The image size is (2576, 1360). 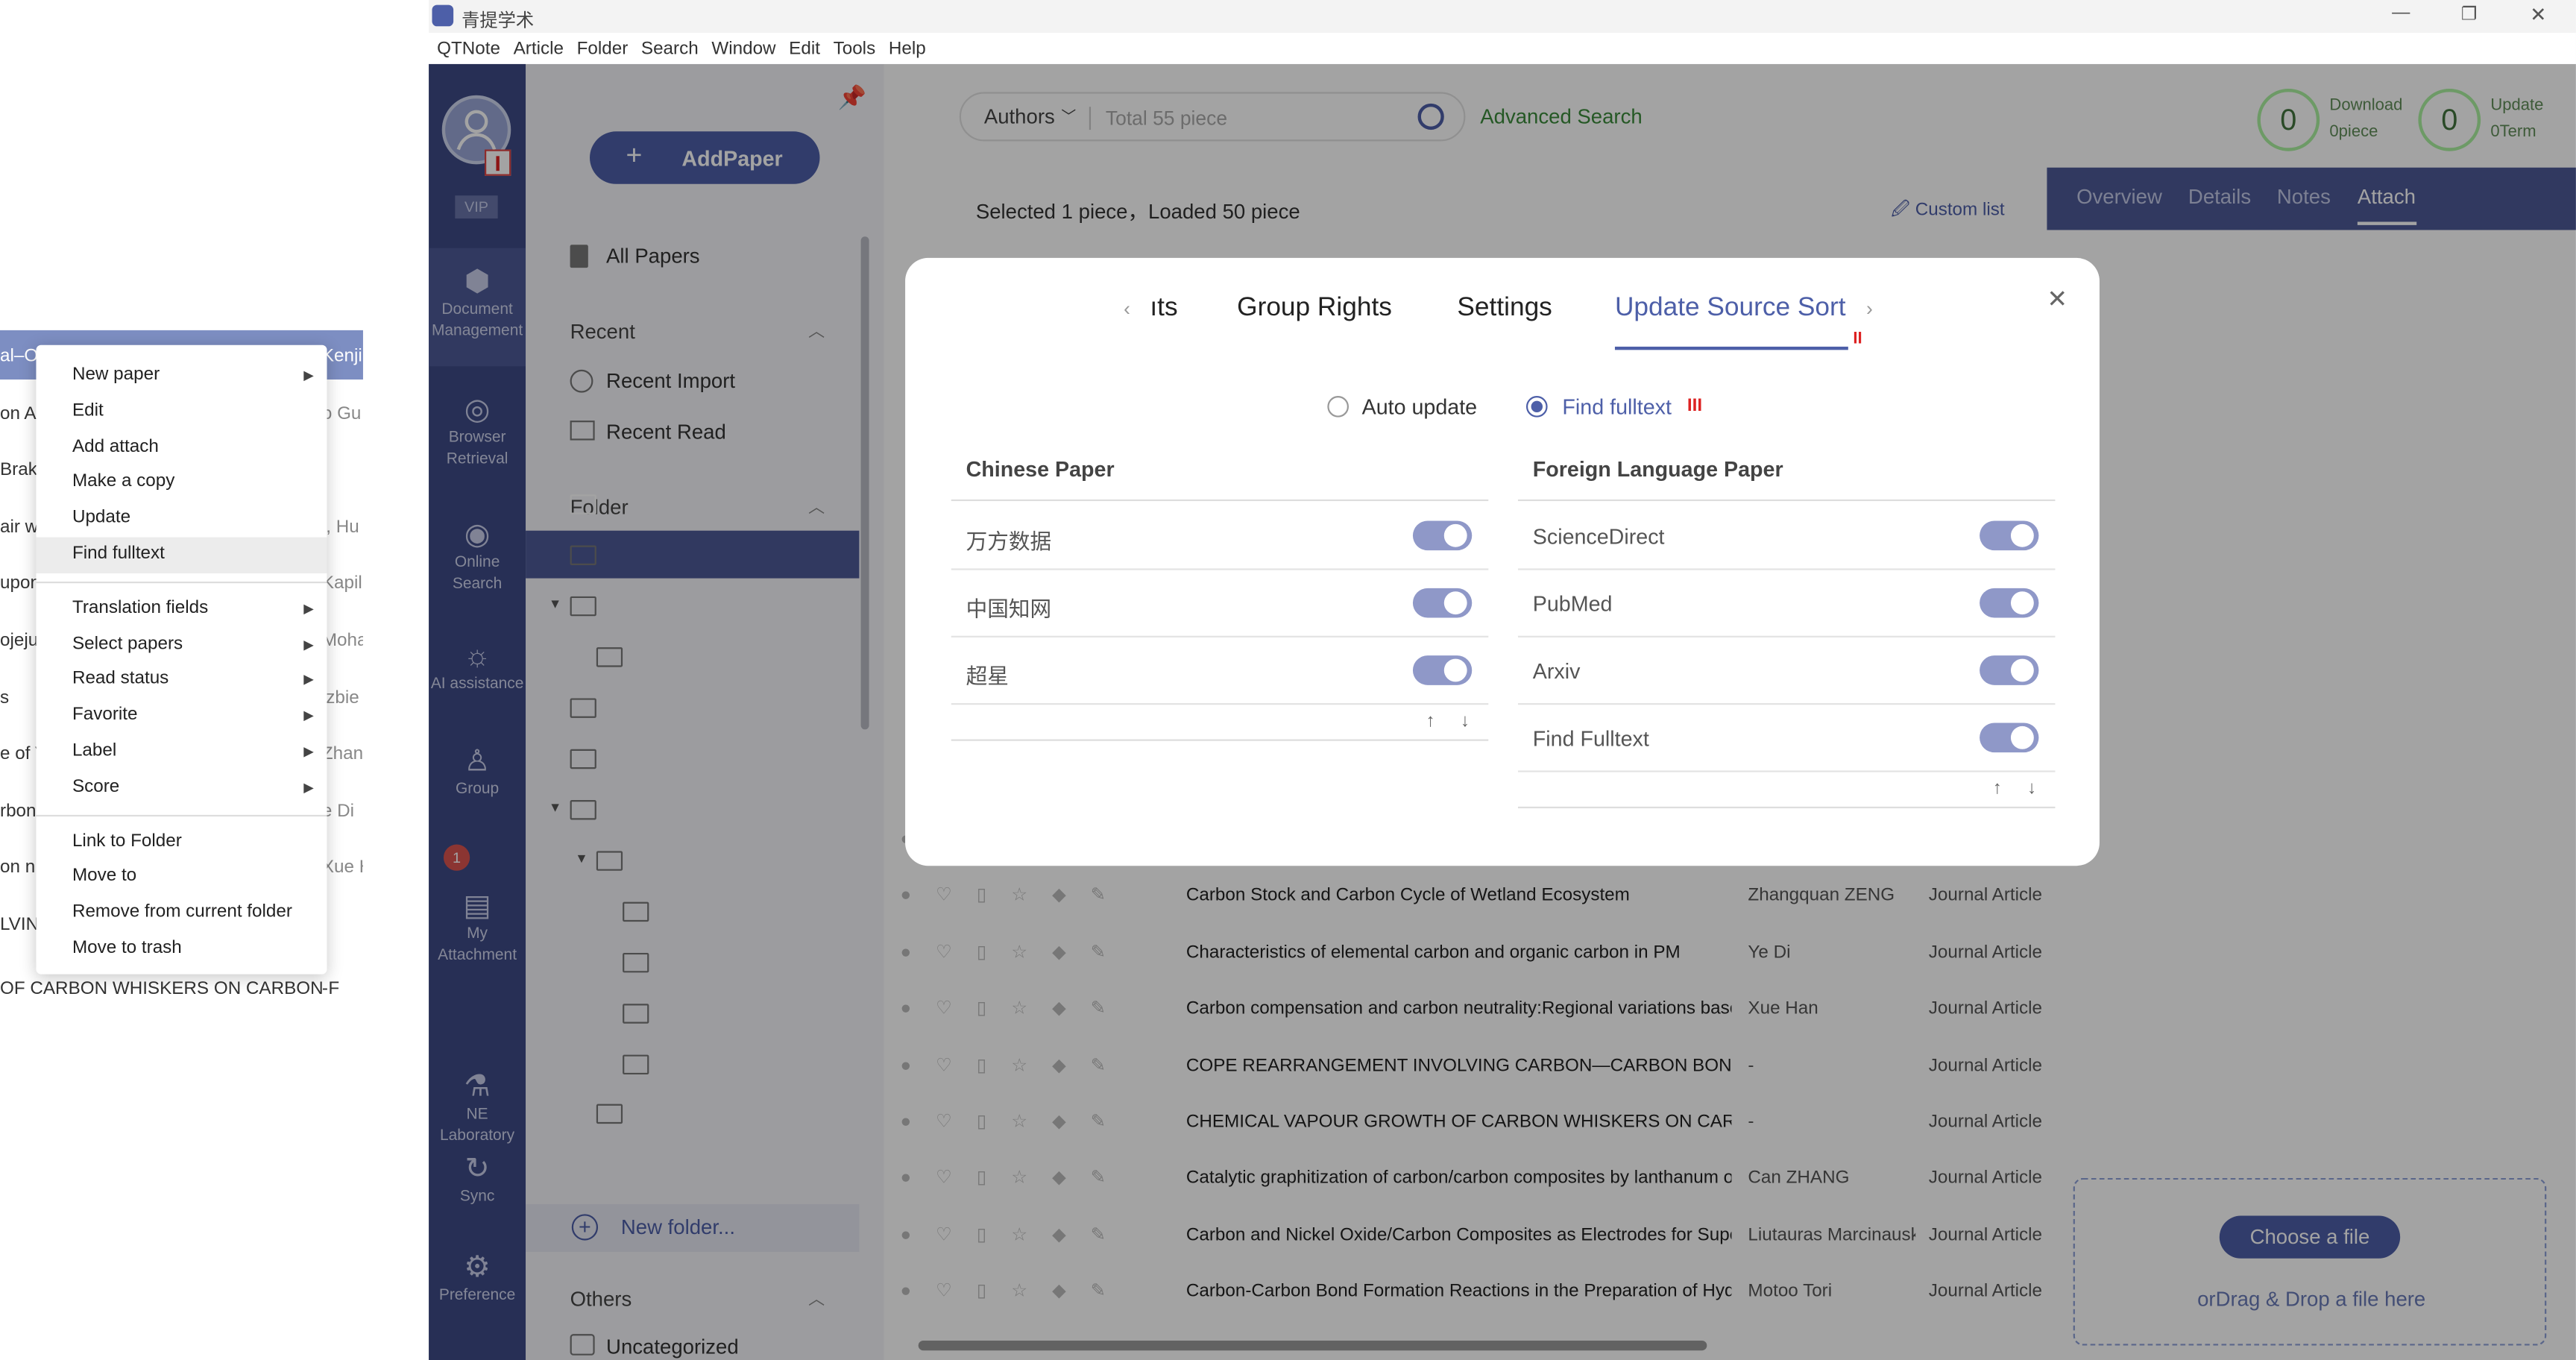 I want to click on menu-item: Link to Folder, so click(x=181, y=842).